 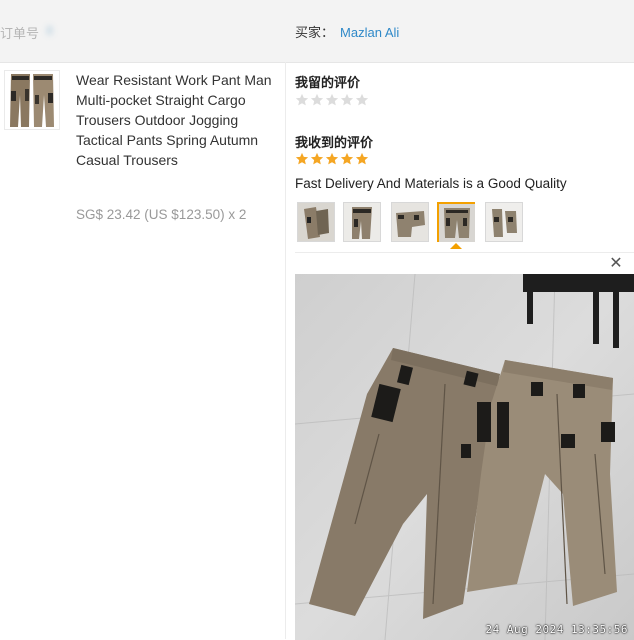 I want to click on received-review-title: 我收到的评价, so click(x=334, y=142).